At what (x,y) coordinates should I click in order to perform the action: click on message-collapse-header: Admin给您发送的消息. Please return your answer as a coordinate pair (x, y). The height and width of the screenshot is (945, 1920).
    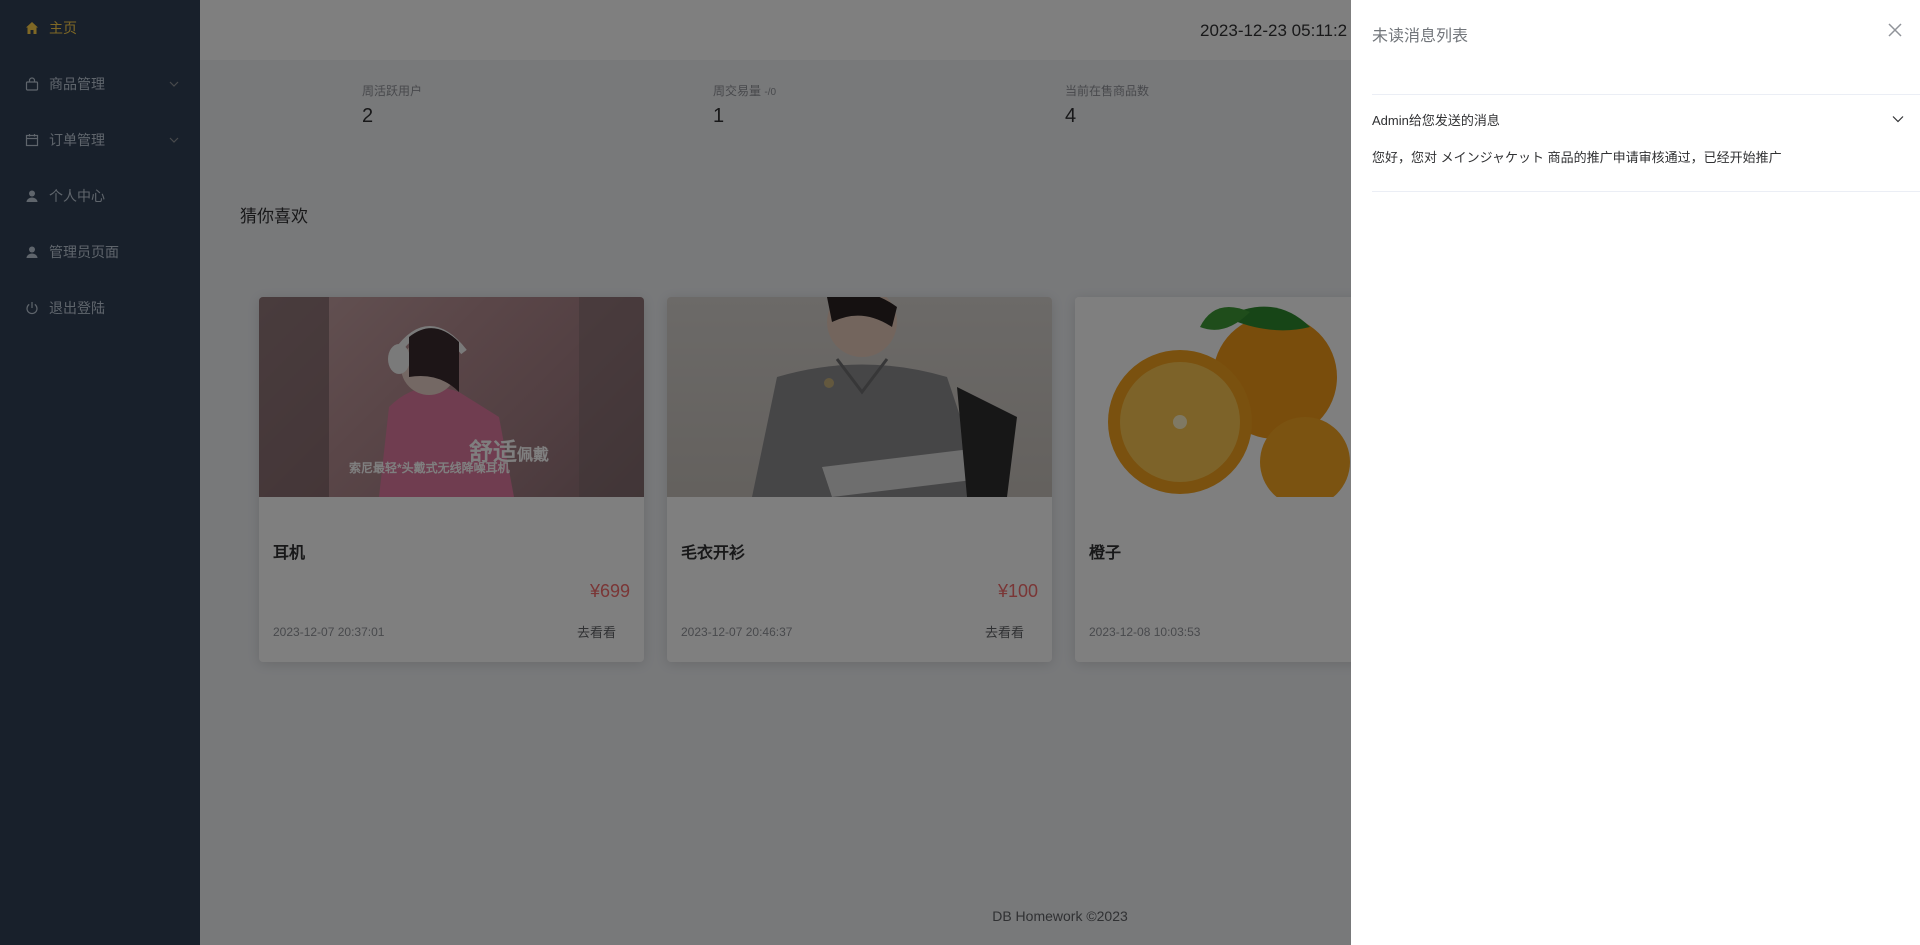
    Looking at the image, I should click on (1646, 119).